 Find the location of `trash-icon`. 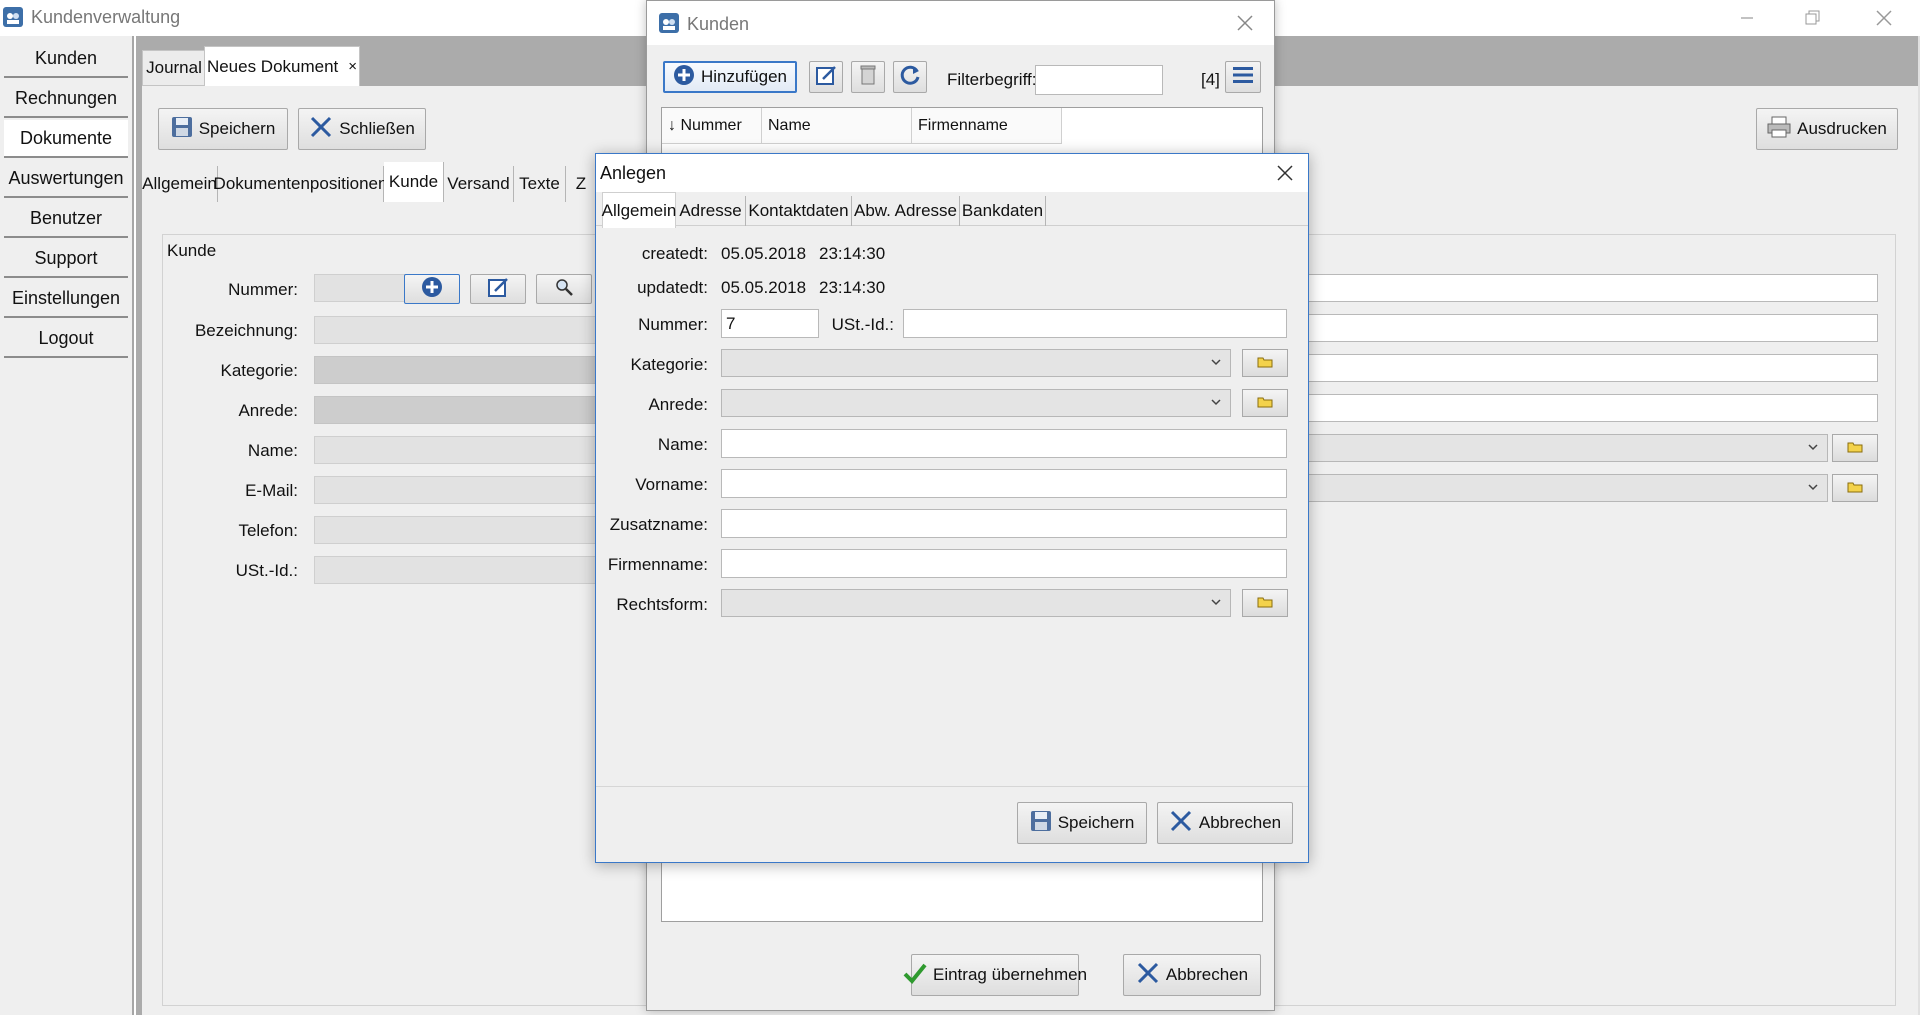

trash-icon is located at coordinates (868, 77).